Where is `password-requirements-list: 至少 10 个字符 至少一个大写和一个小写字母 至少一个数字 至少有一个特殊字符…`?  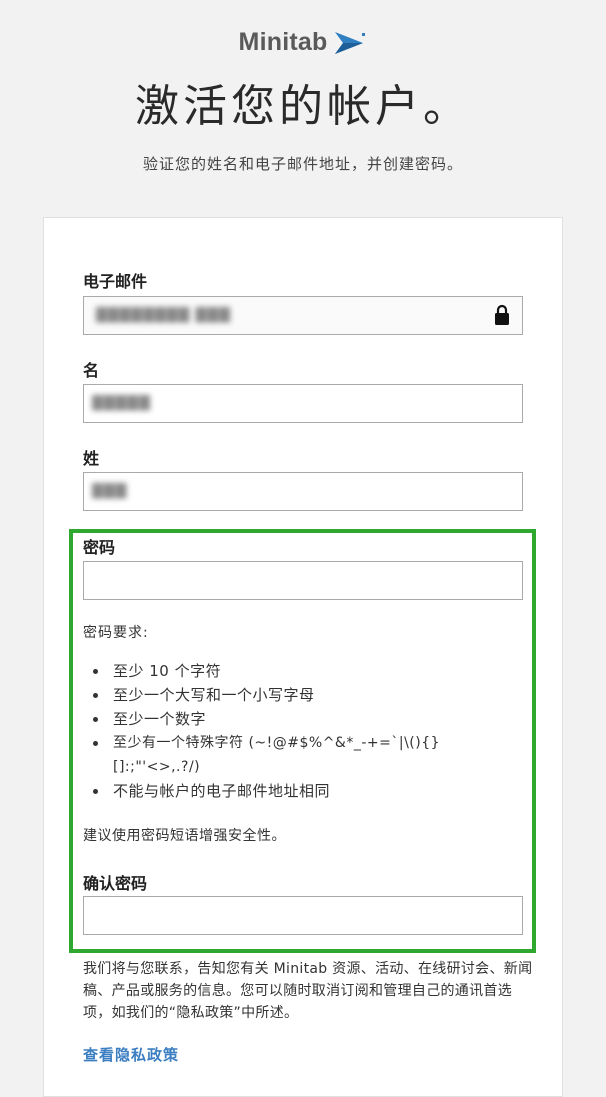
password-requirements-list: 至少 10 个字符 至少一个大写和一个小写字母 至少一个数字 至少有一个特殊字符… is located at coordinates (303, 731).